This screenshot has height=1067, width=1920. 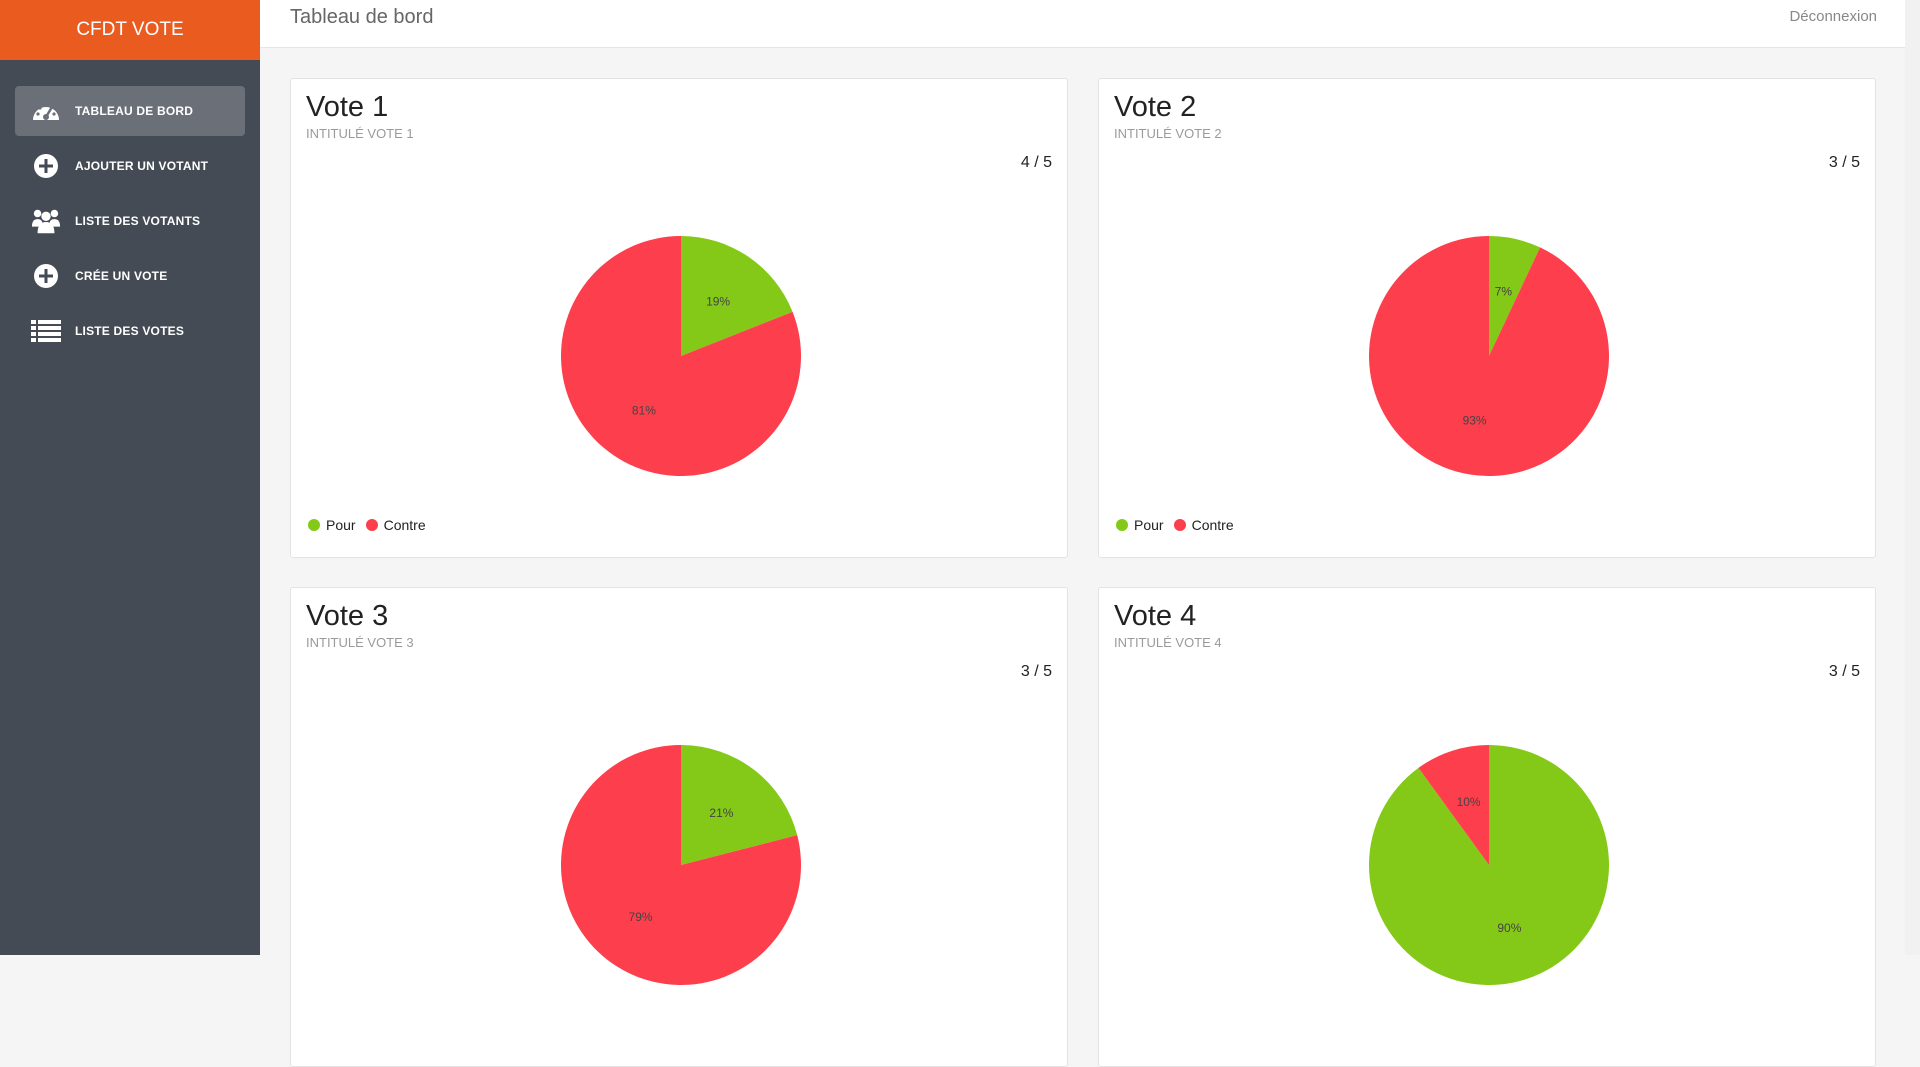 I want to click on sidebar-item-label: LISTE DES VOTANTS, so click(x=138, y=221).